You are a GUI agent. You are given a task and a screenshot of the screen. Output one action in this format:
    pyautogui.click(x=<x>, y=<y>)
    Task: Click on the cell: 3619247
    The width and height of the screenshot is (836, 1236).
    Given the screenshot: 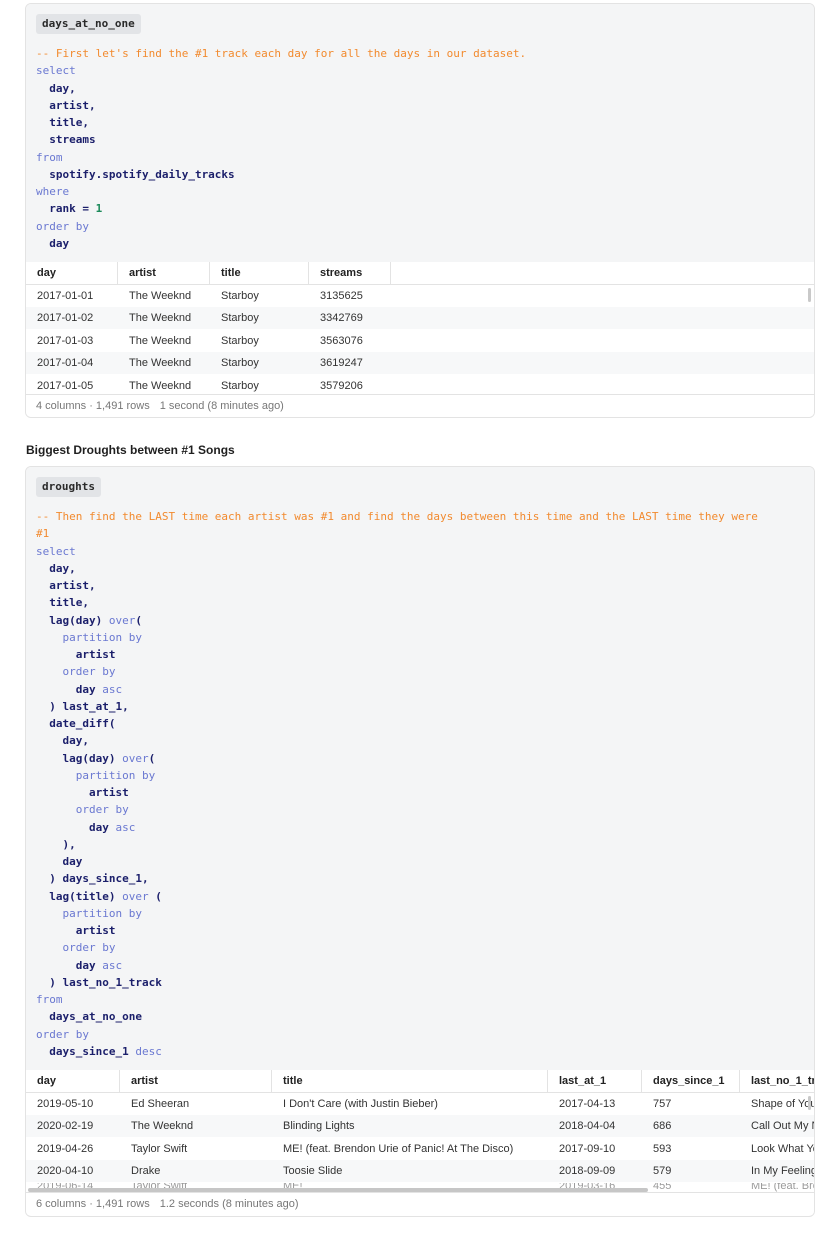 What is the action you would take?
    pyautogui.click(x=341, y=363)
    